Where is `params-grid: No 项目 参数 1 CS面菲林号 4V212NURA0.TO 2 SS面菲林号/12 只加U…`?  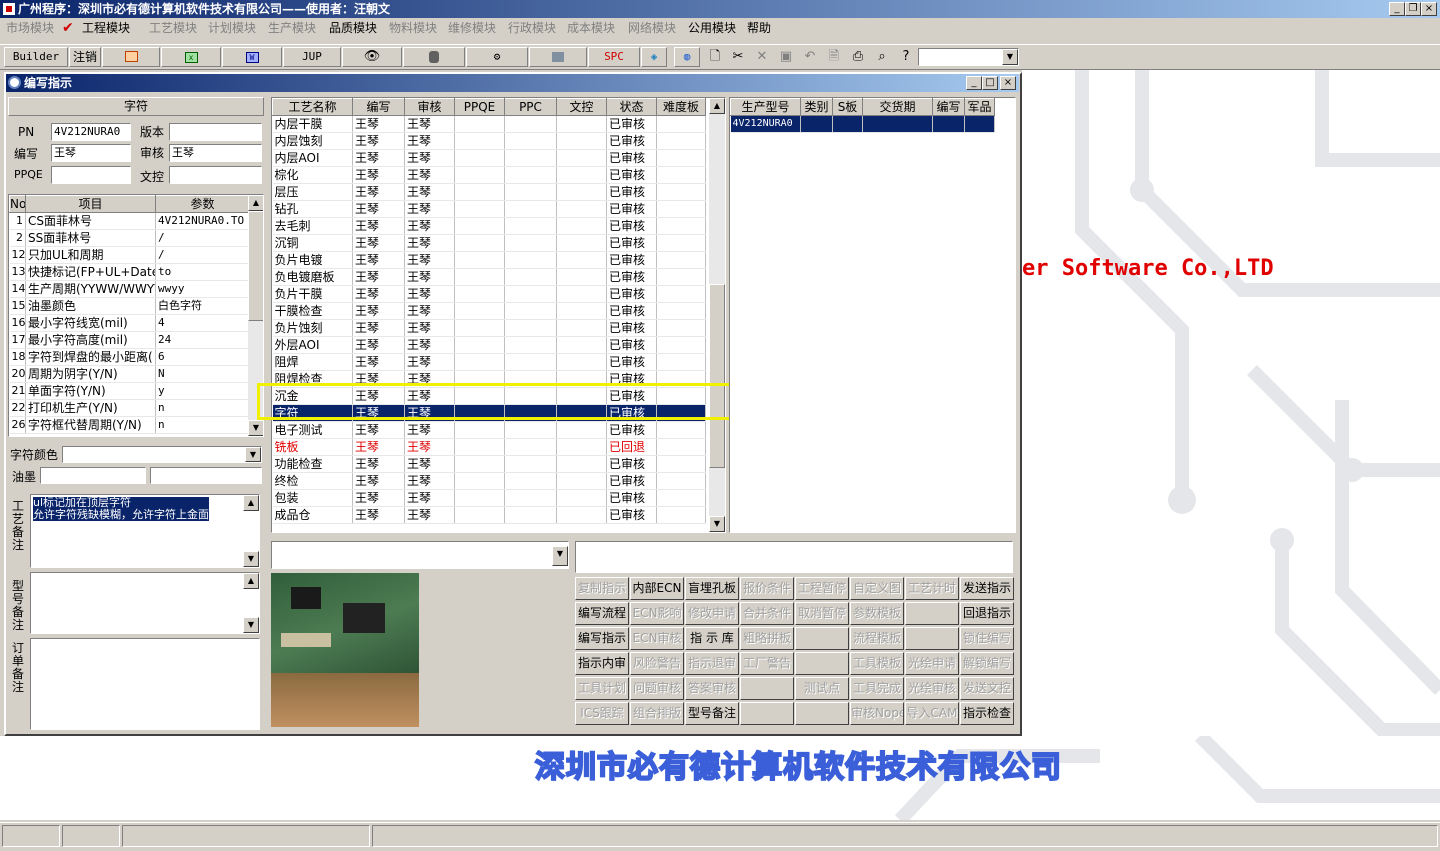 params-grid: No 项目 参数 1 CS面菲林号 4V212NURA0.TO 2 SS面菲林号/12 只加U… is located at coordinates (136, 315).